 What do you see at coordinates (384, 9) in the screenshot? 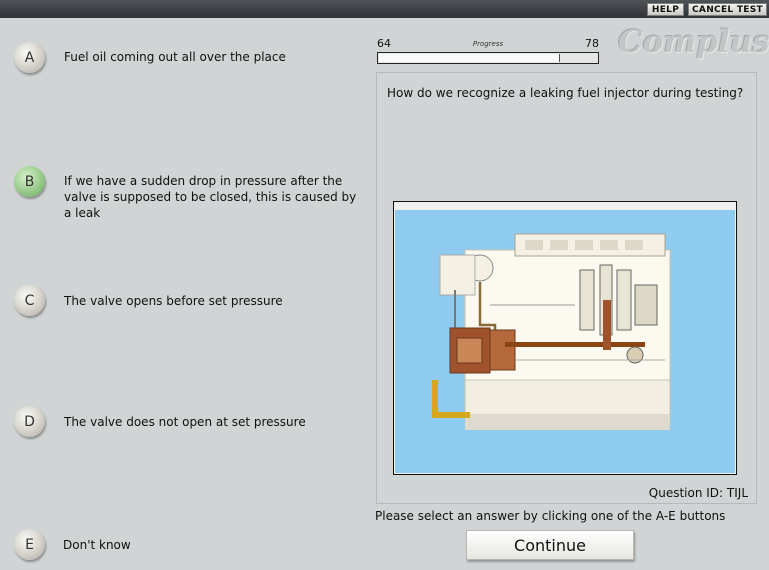
I see `top-bar: HELP CANCEL TEST` at bounding box center [384, 9].